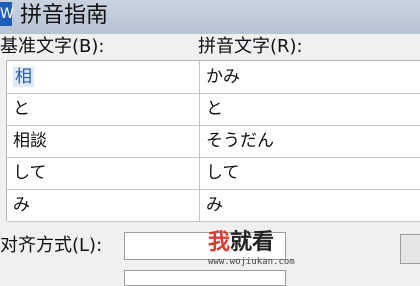  Describe the element at coordinates (219, 242) in the screenshot. I see `watermark-logo-red: 我` at that location.